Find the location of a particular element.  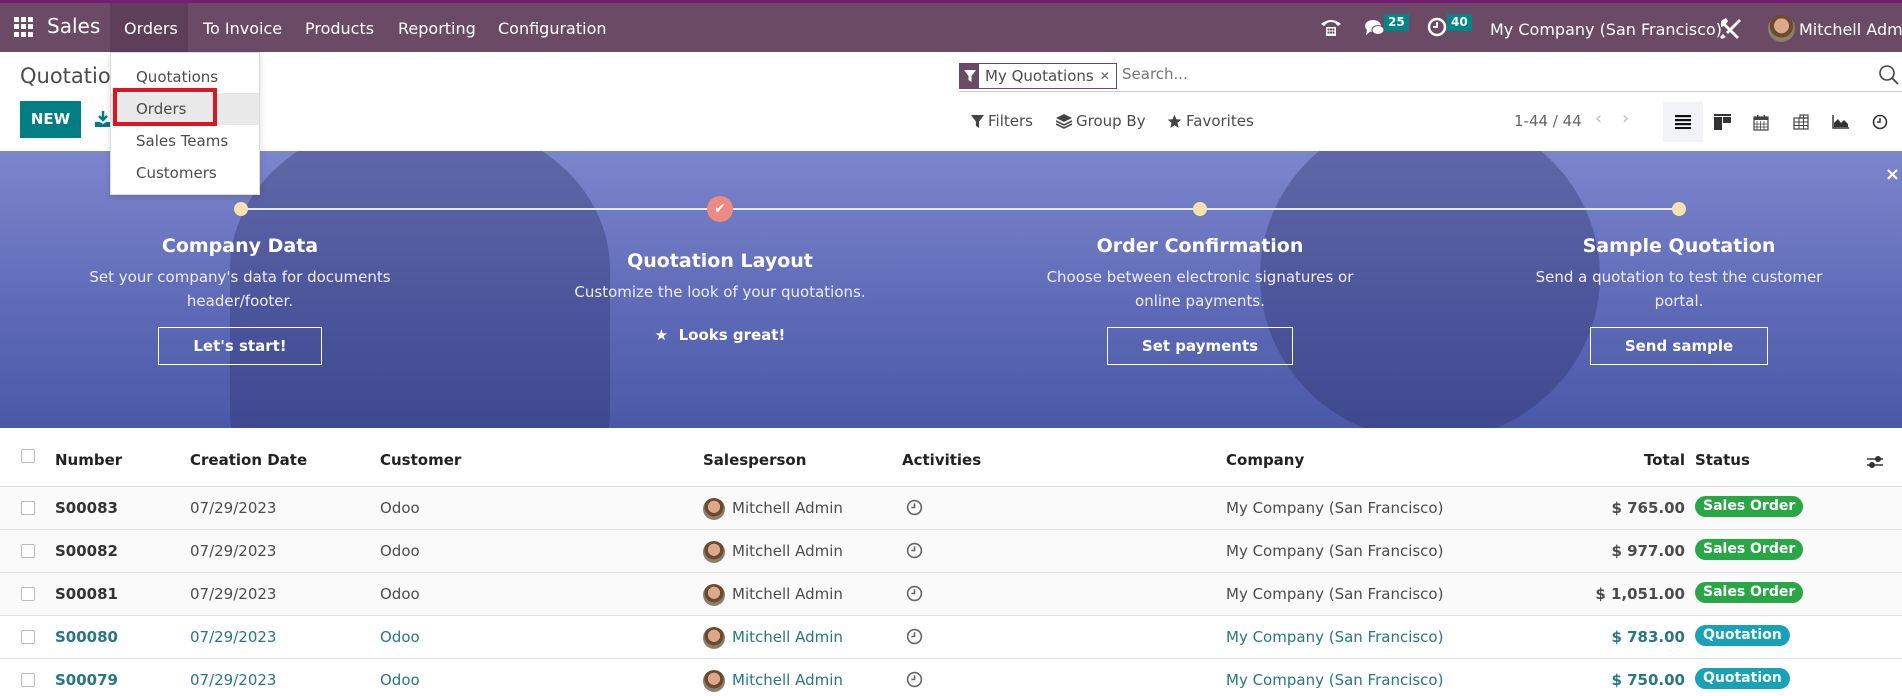

apps-grid-icon is located at coordinates (24, 27).